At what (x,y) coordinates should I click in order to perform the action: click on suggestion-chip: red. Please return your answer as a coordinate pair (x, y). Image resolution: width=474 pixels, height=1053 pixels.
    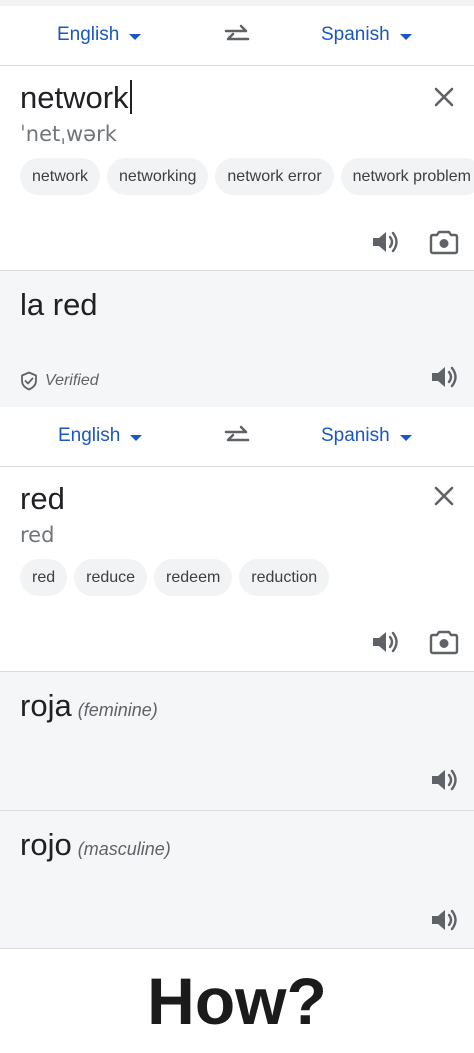
    Looking at the image, I should click on (44, 577).